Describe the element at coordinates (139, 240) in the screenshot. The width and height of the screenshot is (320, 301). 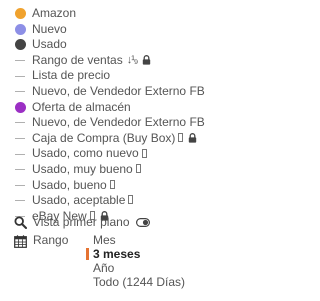
I see `range-option-mes: Mes` at that location.